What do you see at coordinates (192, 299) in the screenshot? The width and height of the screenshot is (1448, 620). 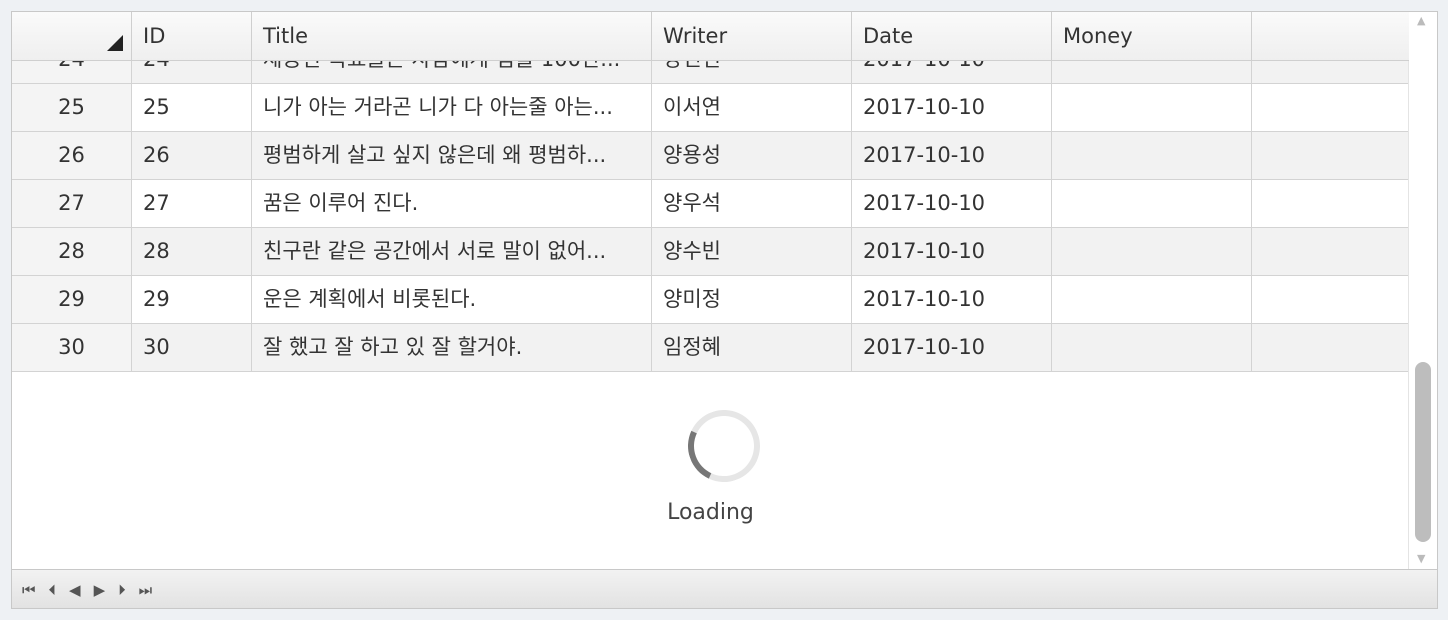 I see `cell-id: 29` at bounding box center [192, 299].